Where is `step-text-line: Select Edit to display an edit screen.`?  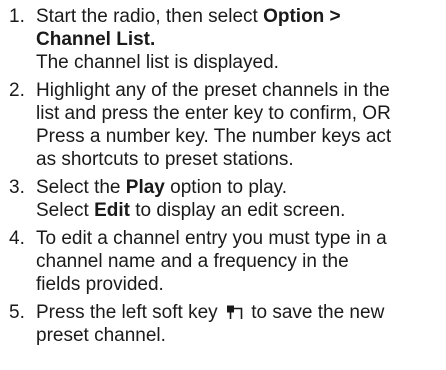
step-text-line: Select Edit to display an edit screen. is located at coordinates (238, 210).